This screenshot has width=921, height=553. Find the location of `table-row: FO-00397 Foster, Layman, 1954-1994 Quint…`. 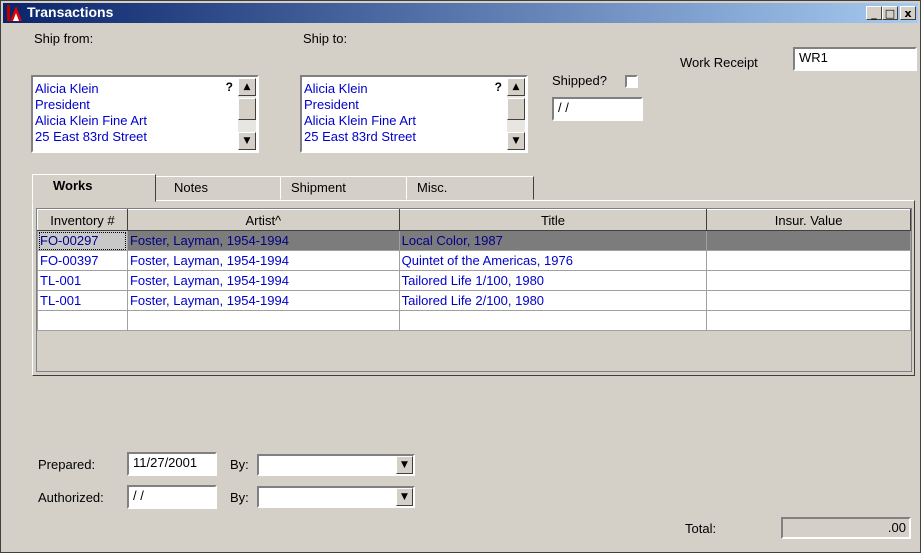

table-row: FO-00397 Foster, Layman, 1954-1994 Quint… is located at coordinates (474, 260).